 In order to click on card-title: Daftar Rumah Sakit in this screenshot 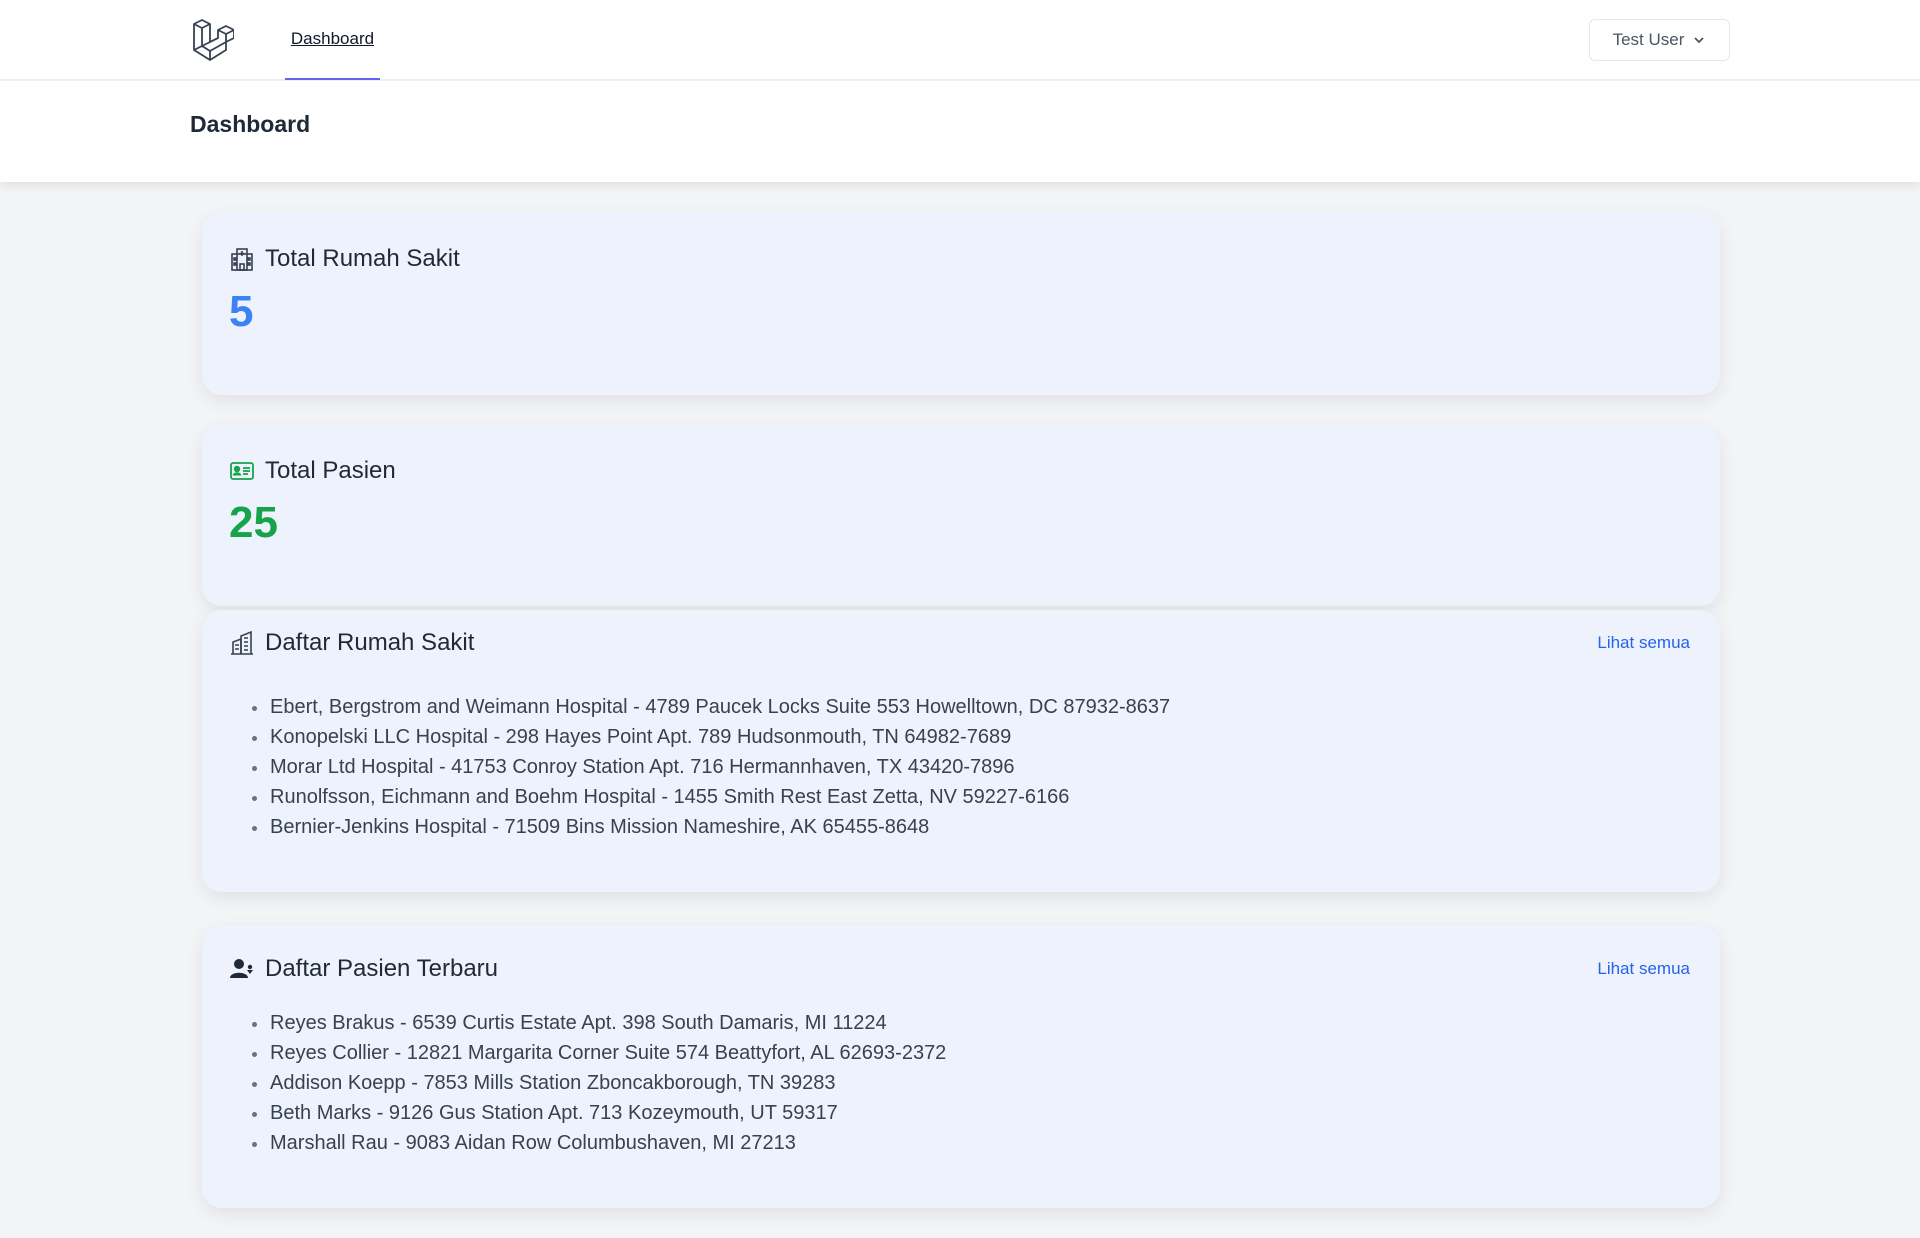, I will do `click(370, 642)`.